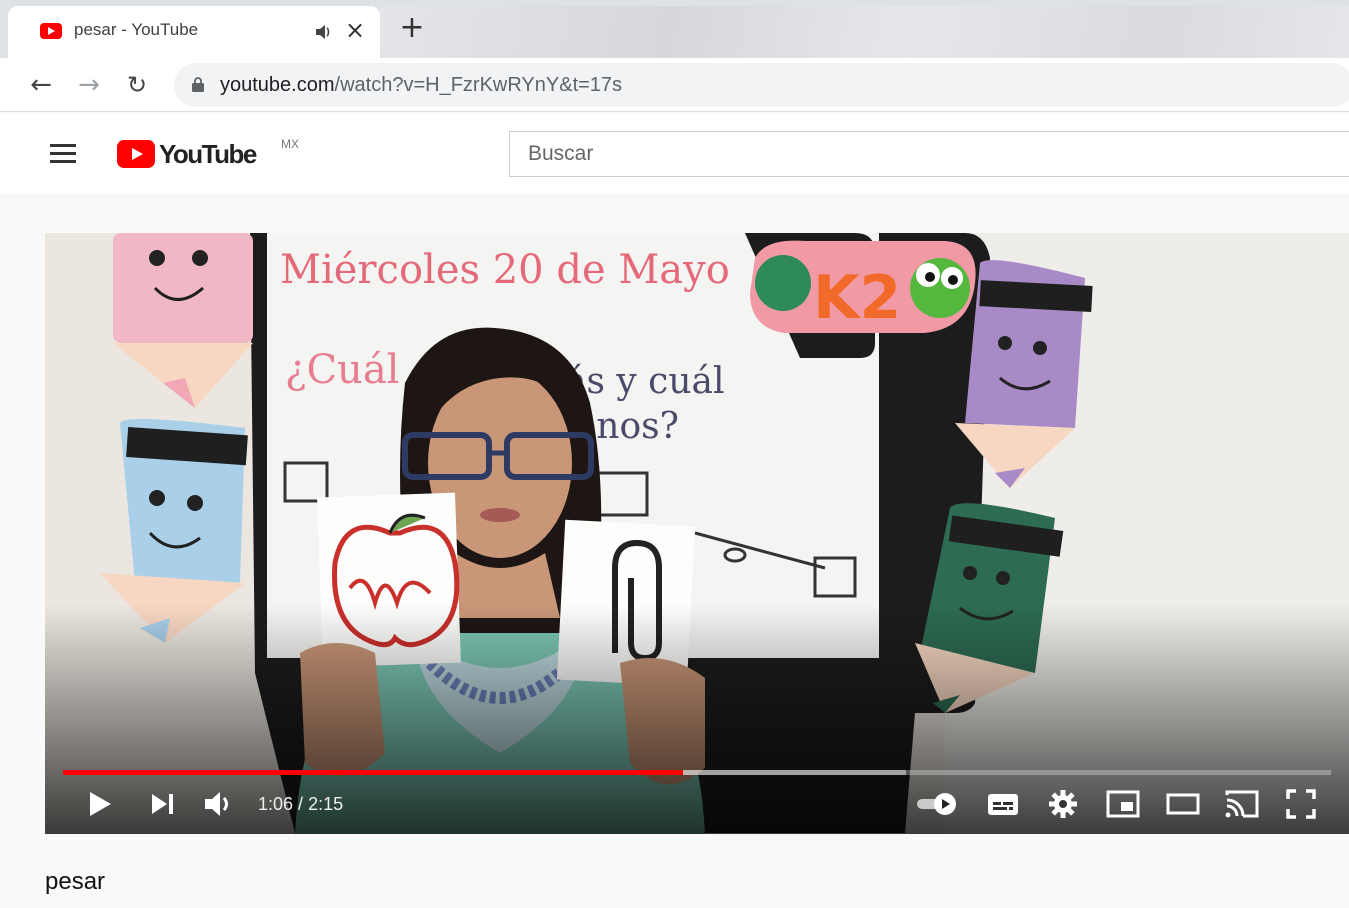  What do you see at coordinates (290, 144) in the screenshot?
I see `region-code: MX` at bounding box center [290, 144].